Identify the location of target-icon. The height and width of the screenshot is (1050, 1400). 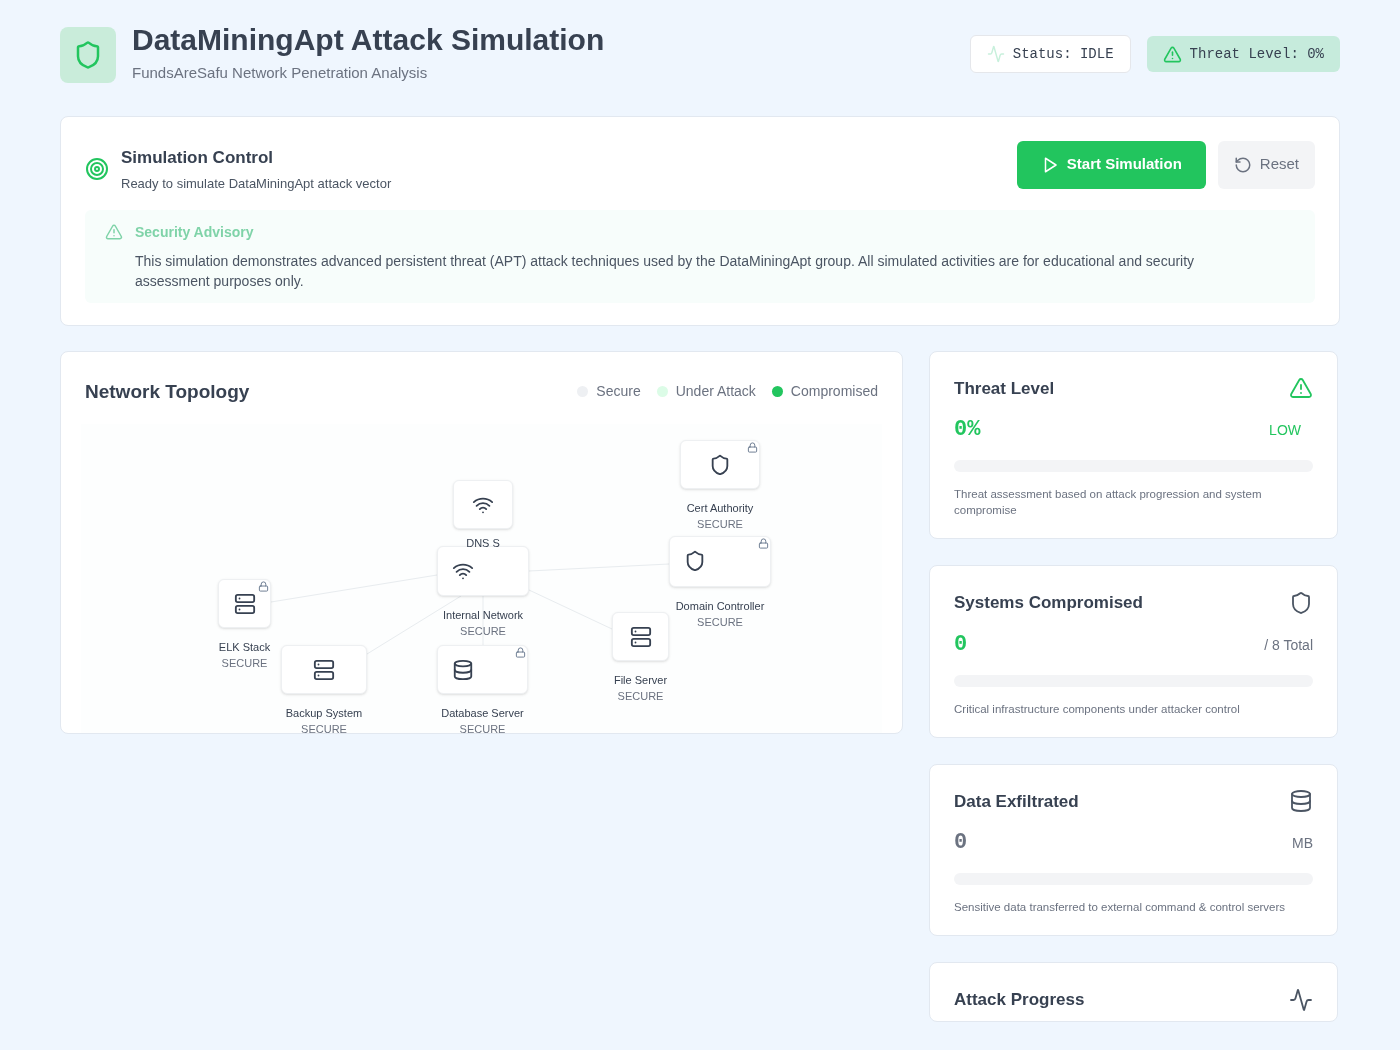
(97, 169).